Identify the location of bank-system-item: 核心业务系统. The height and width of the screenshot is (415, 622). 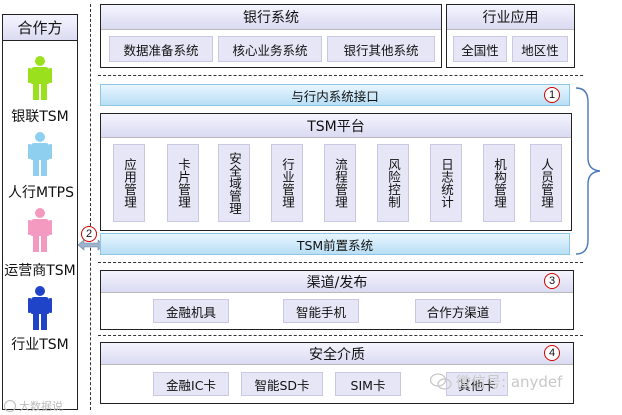
(270, 49).